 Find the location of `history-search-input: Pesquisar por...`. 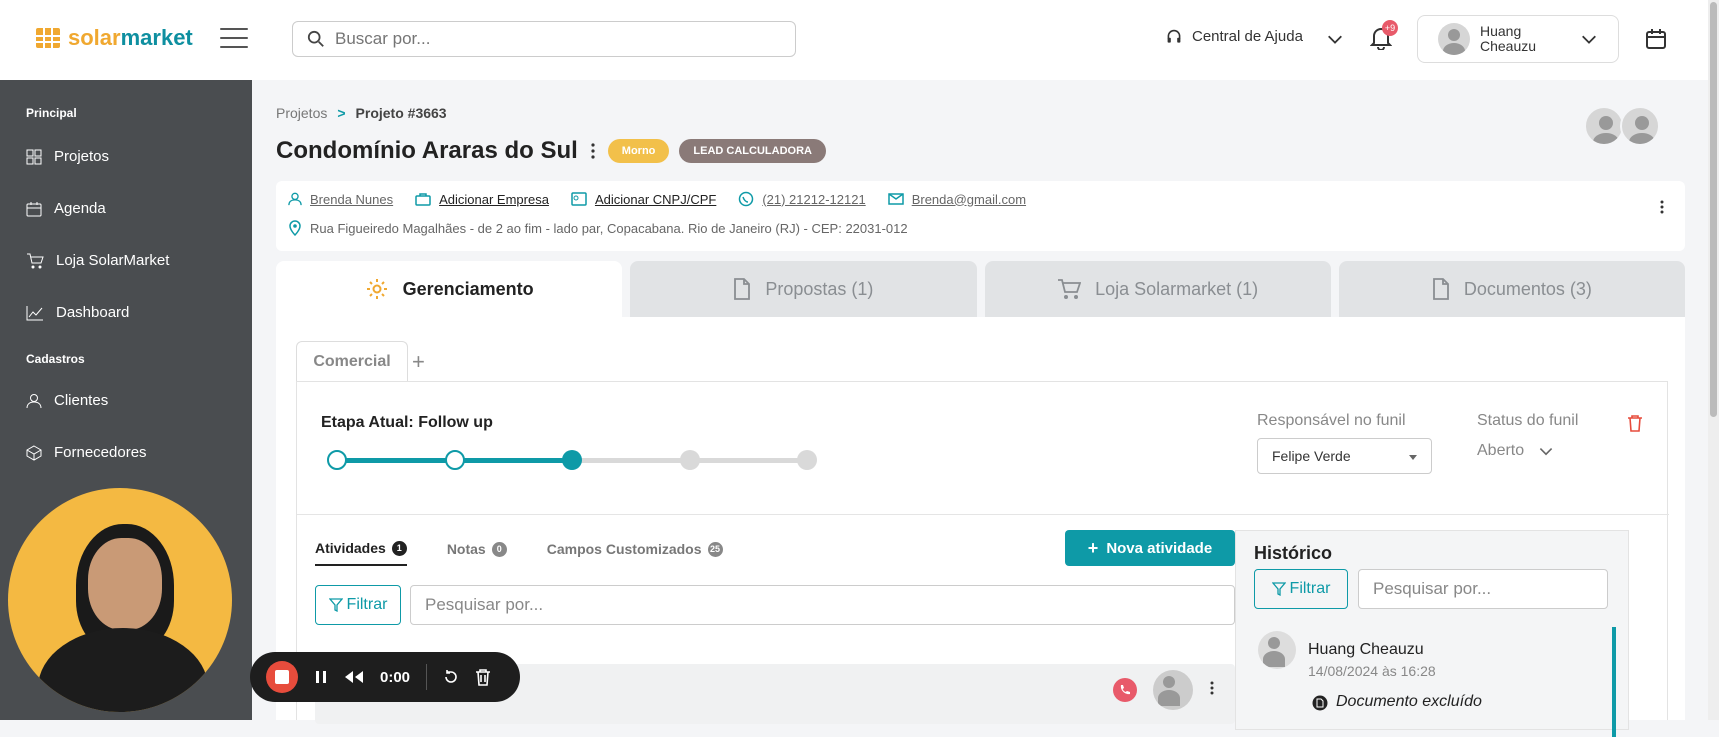

history-search-input: Pesquisar por... is located at coordinates (1483, 589).